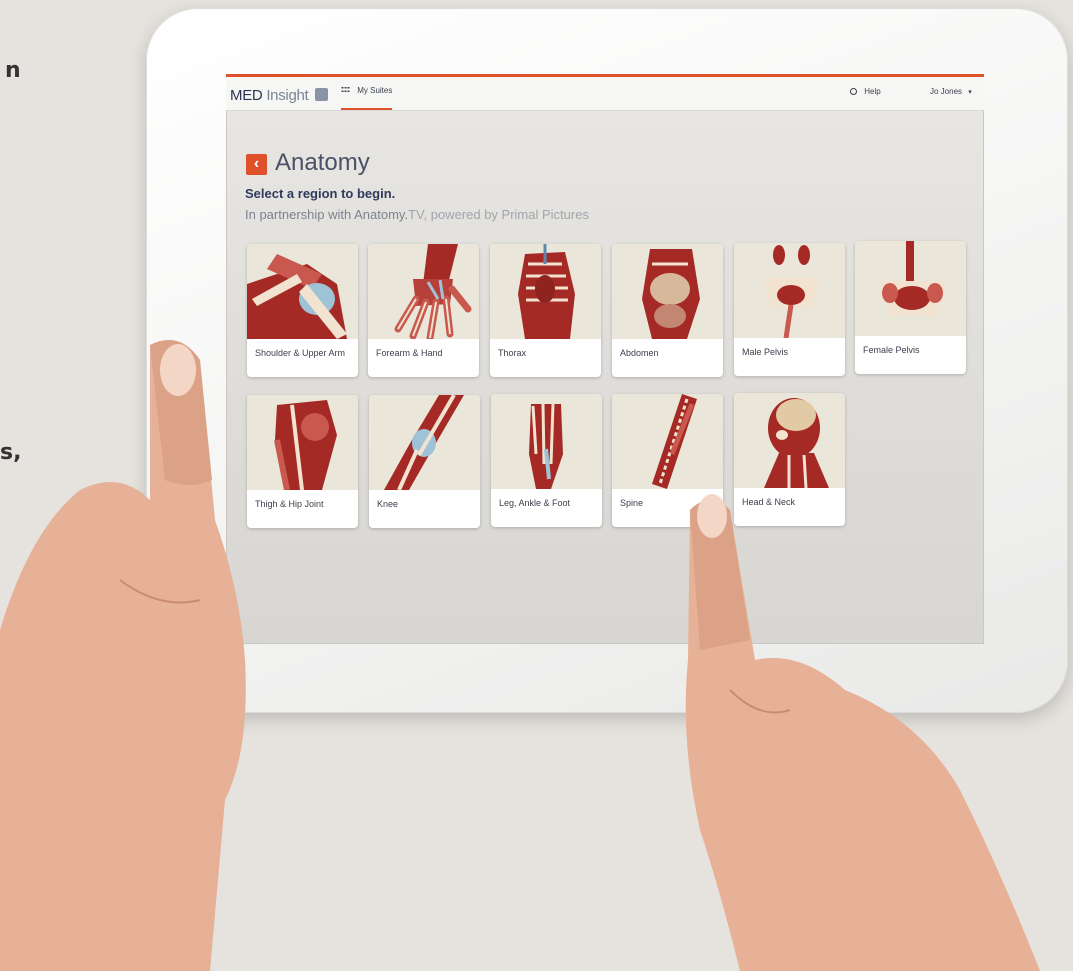 Image resolution: width=1073 pixels, height=971 pixels. I want to click on region-label: Knee, so click(388, 504).